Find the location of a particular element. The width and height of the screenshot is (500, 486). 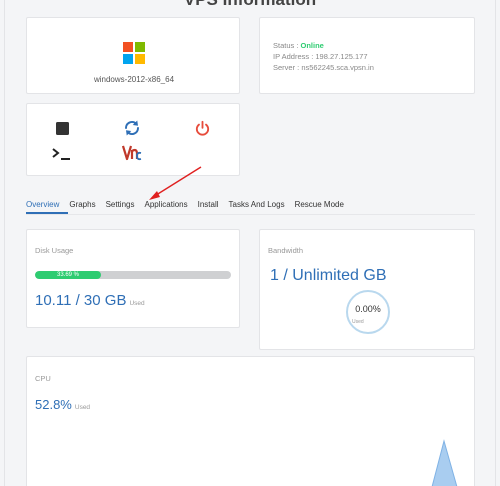

server-line: Server : ns562245.sca.vpsn.in is located at coordinates (323, 67).